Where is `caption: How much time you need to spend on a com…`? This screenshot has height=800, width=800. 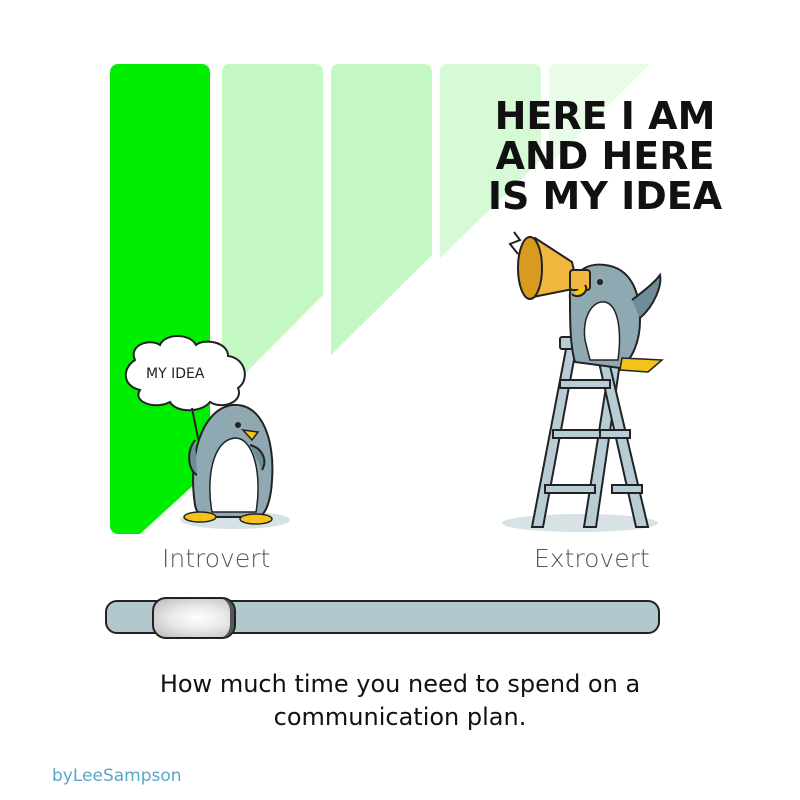 caption: How much time you need to spend on a com… is located at coordinates (400, 701).